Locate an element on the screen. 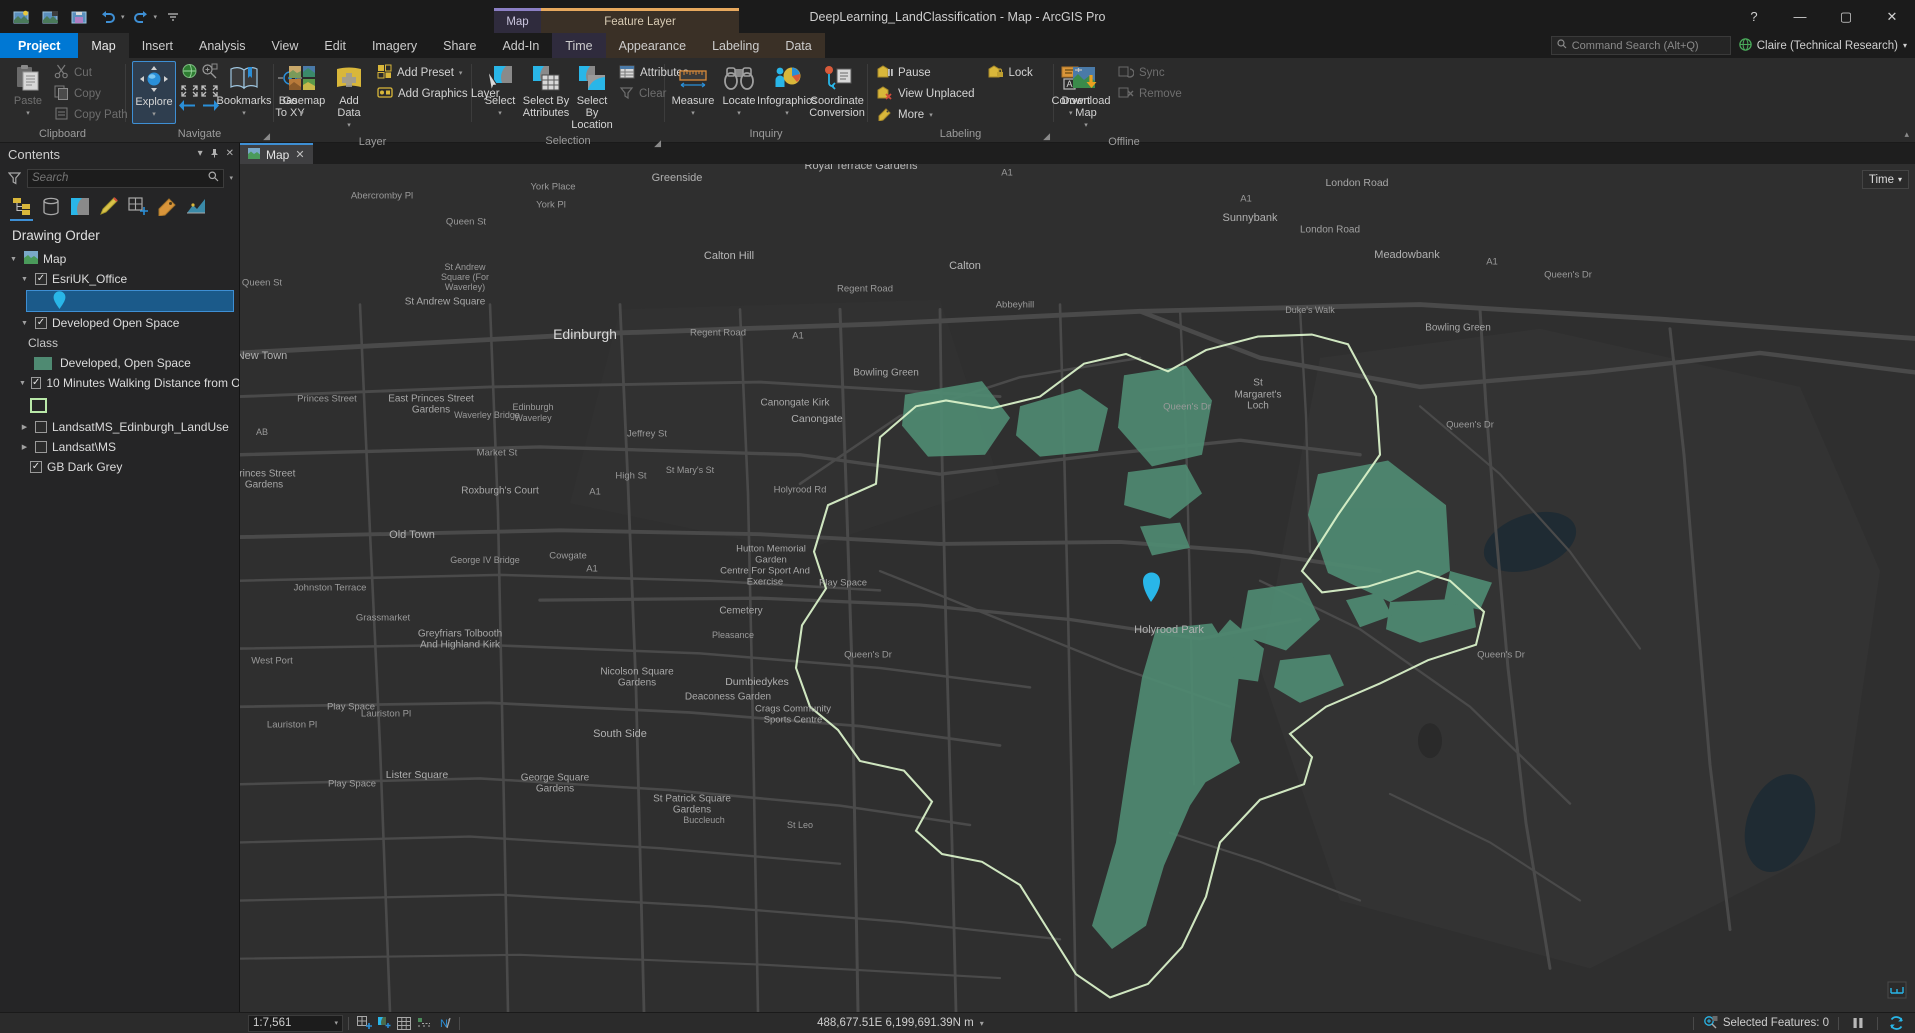  view-unplaced-button: View Unplaced is located at coordinates (927, 94).